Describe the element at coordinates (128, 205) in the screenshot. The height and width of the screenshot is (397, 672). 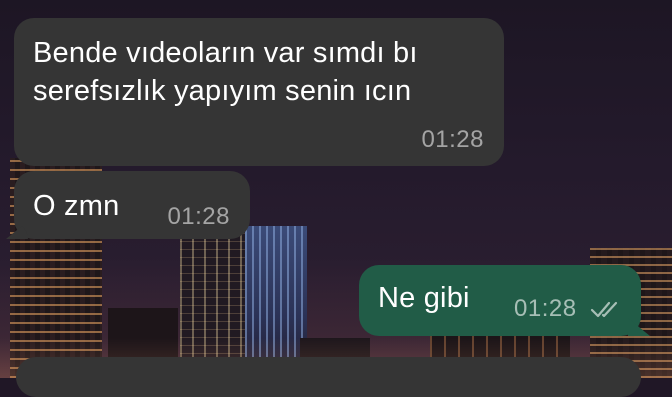
I see `incoming-message-bubble: O zmn 01:28` at that location.